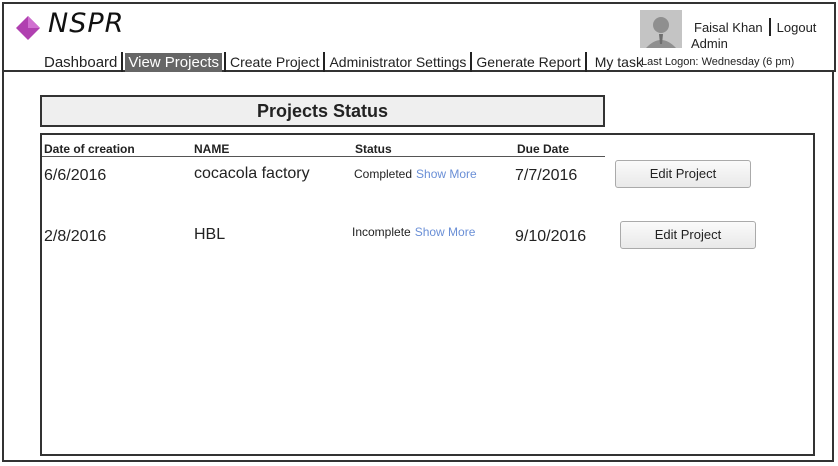 The height and width of the screenshot is (466, 838). I want to click on row-2-created: 2/8/2016, so click(75, 236).